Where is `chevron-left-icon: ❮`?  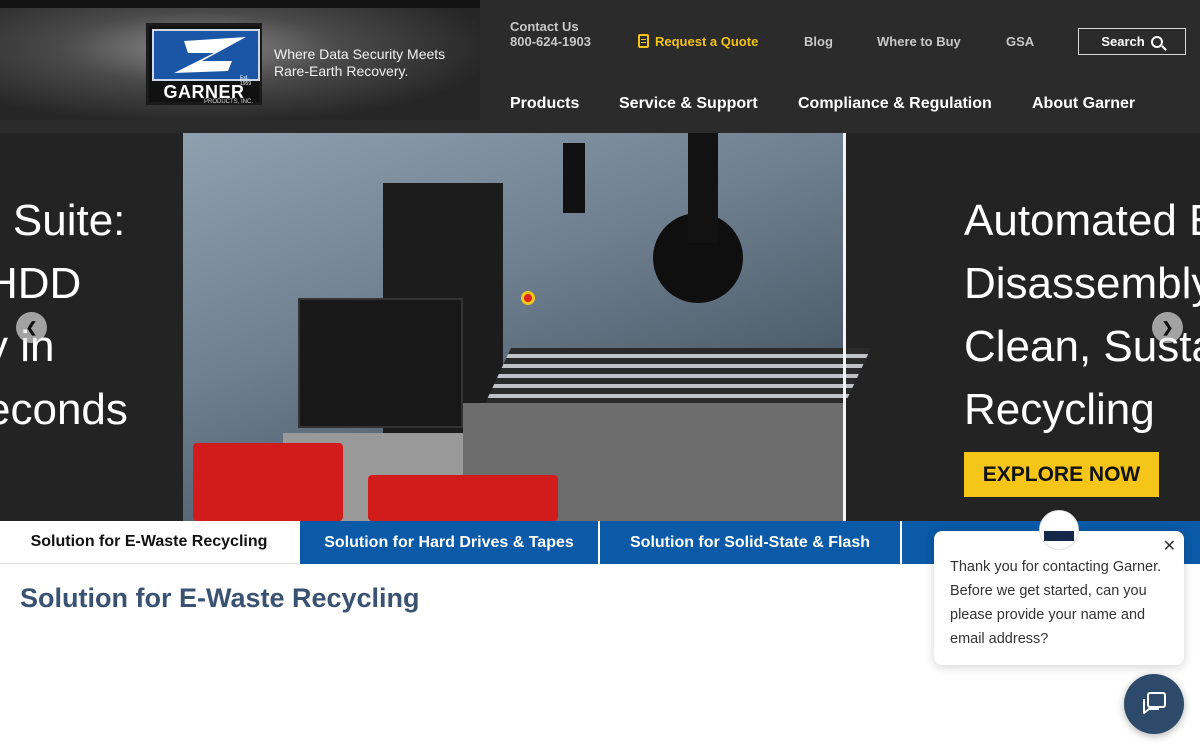 chevron-left-icon: ❮ is located at coordinates (31, 327).